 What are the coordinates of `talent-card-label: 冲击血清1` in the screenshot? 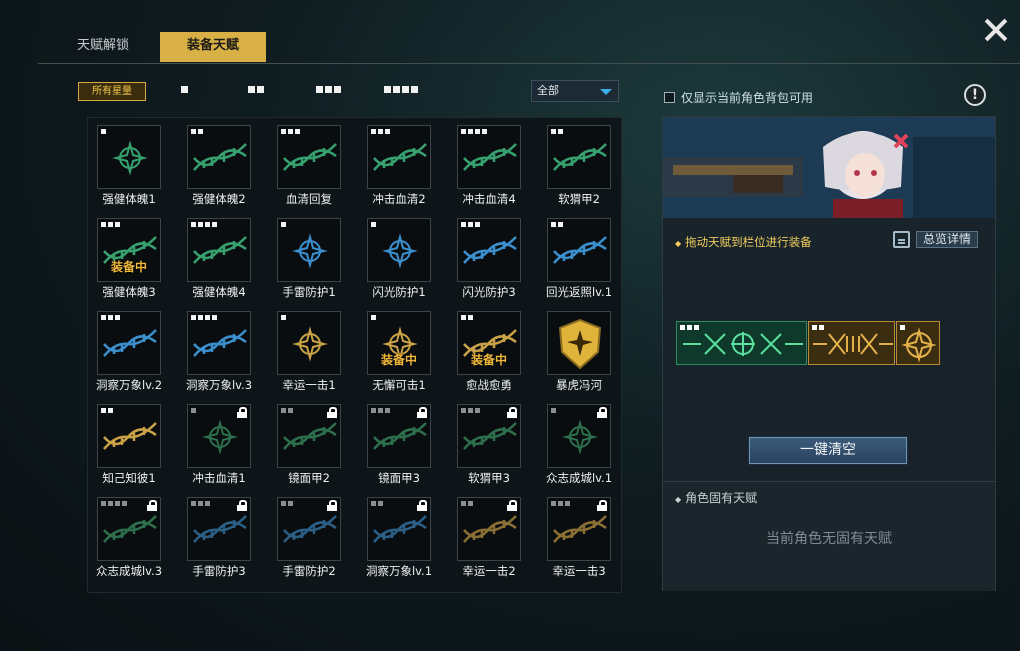 It's located at (219, 478).